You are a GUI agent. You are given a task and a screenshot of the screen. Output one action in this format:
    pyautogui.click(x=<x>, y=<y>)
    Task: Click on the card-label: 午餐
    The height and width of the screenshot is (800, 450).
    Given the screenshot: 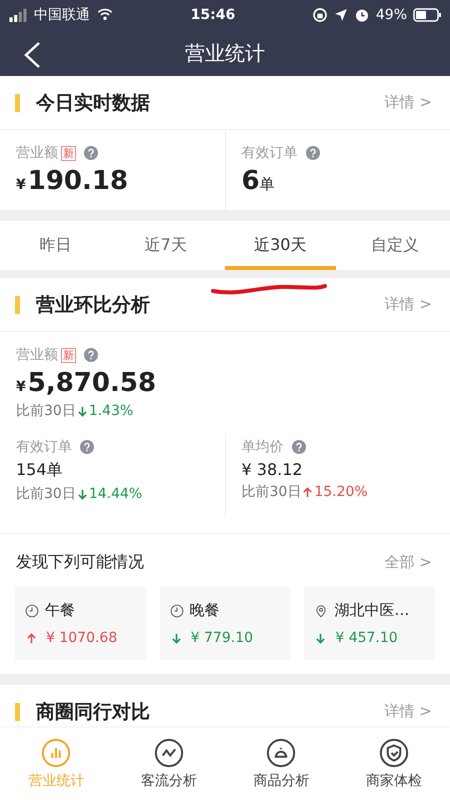 What is the action you would take?
    pyautogui.click(x=60, y=610)
    